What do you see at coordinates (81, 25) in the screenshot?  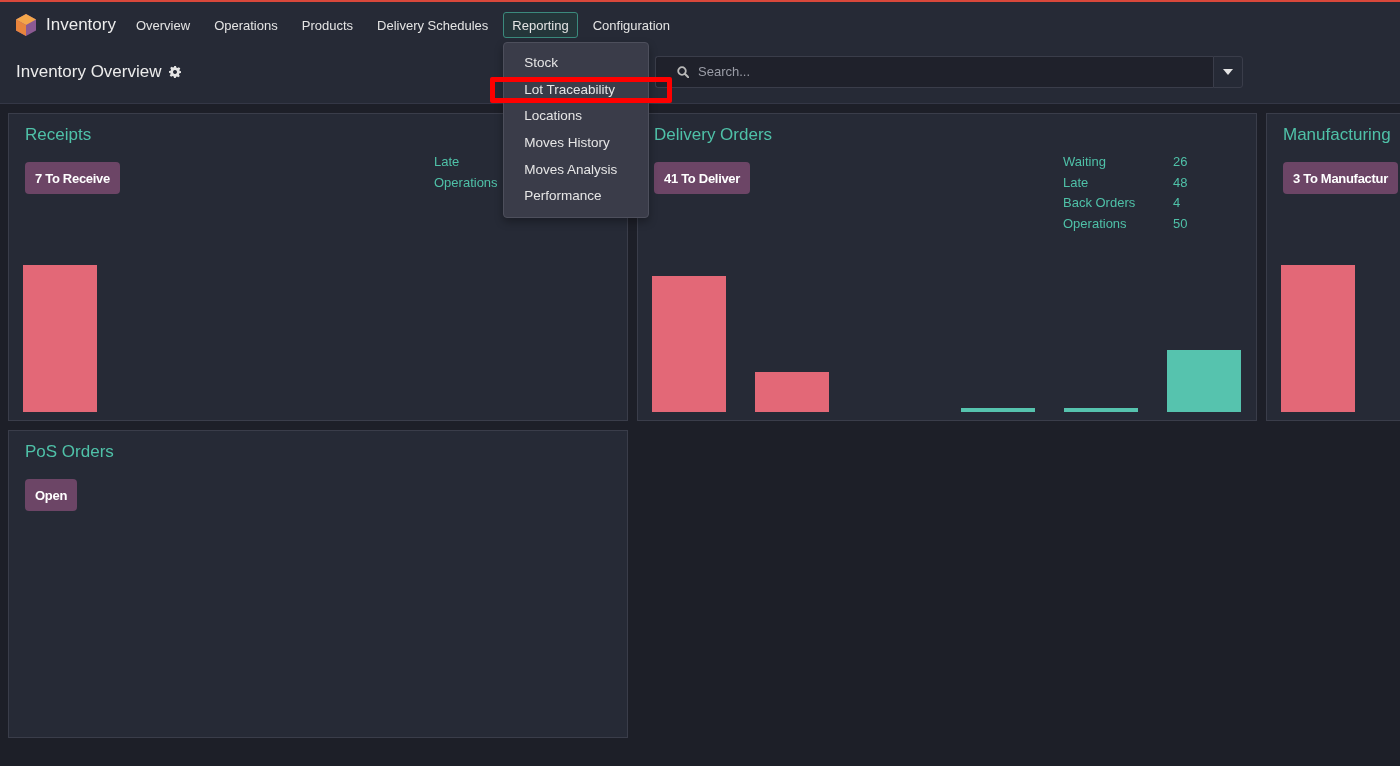 I see `app-name: Inventory` at bounding box center [81, 25].